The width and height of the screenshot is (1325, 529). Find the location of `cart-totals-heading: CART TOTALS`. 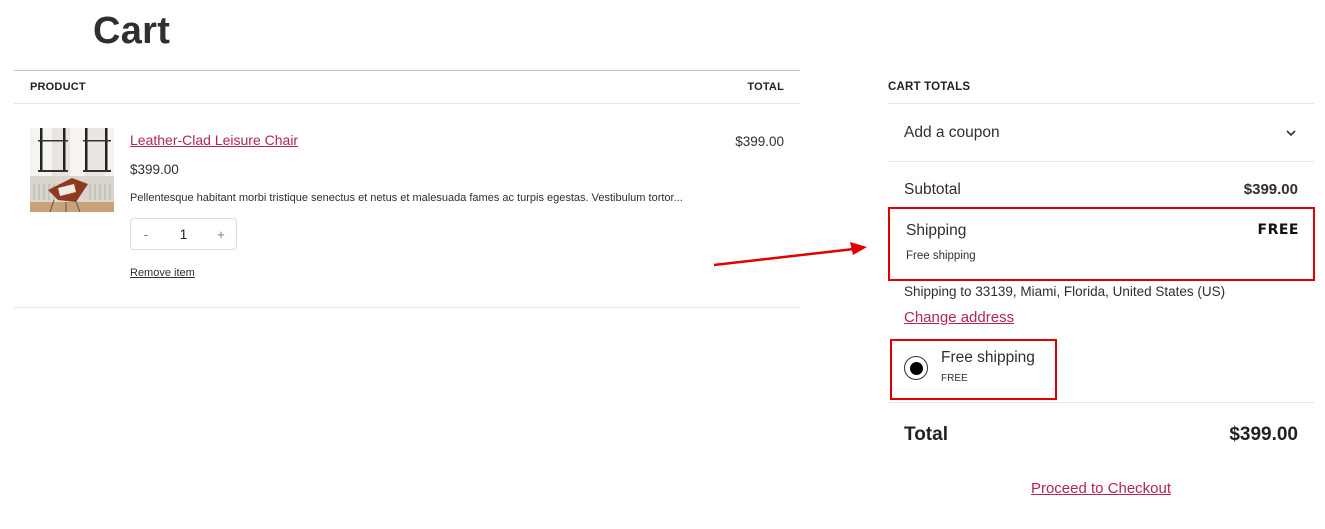

cart-totals-heading: CART TOTALS is located at coordinates (1101, 87).